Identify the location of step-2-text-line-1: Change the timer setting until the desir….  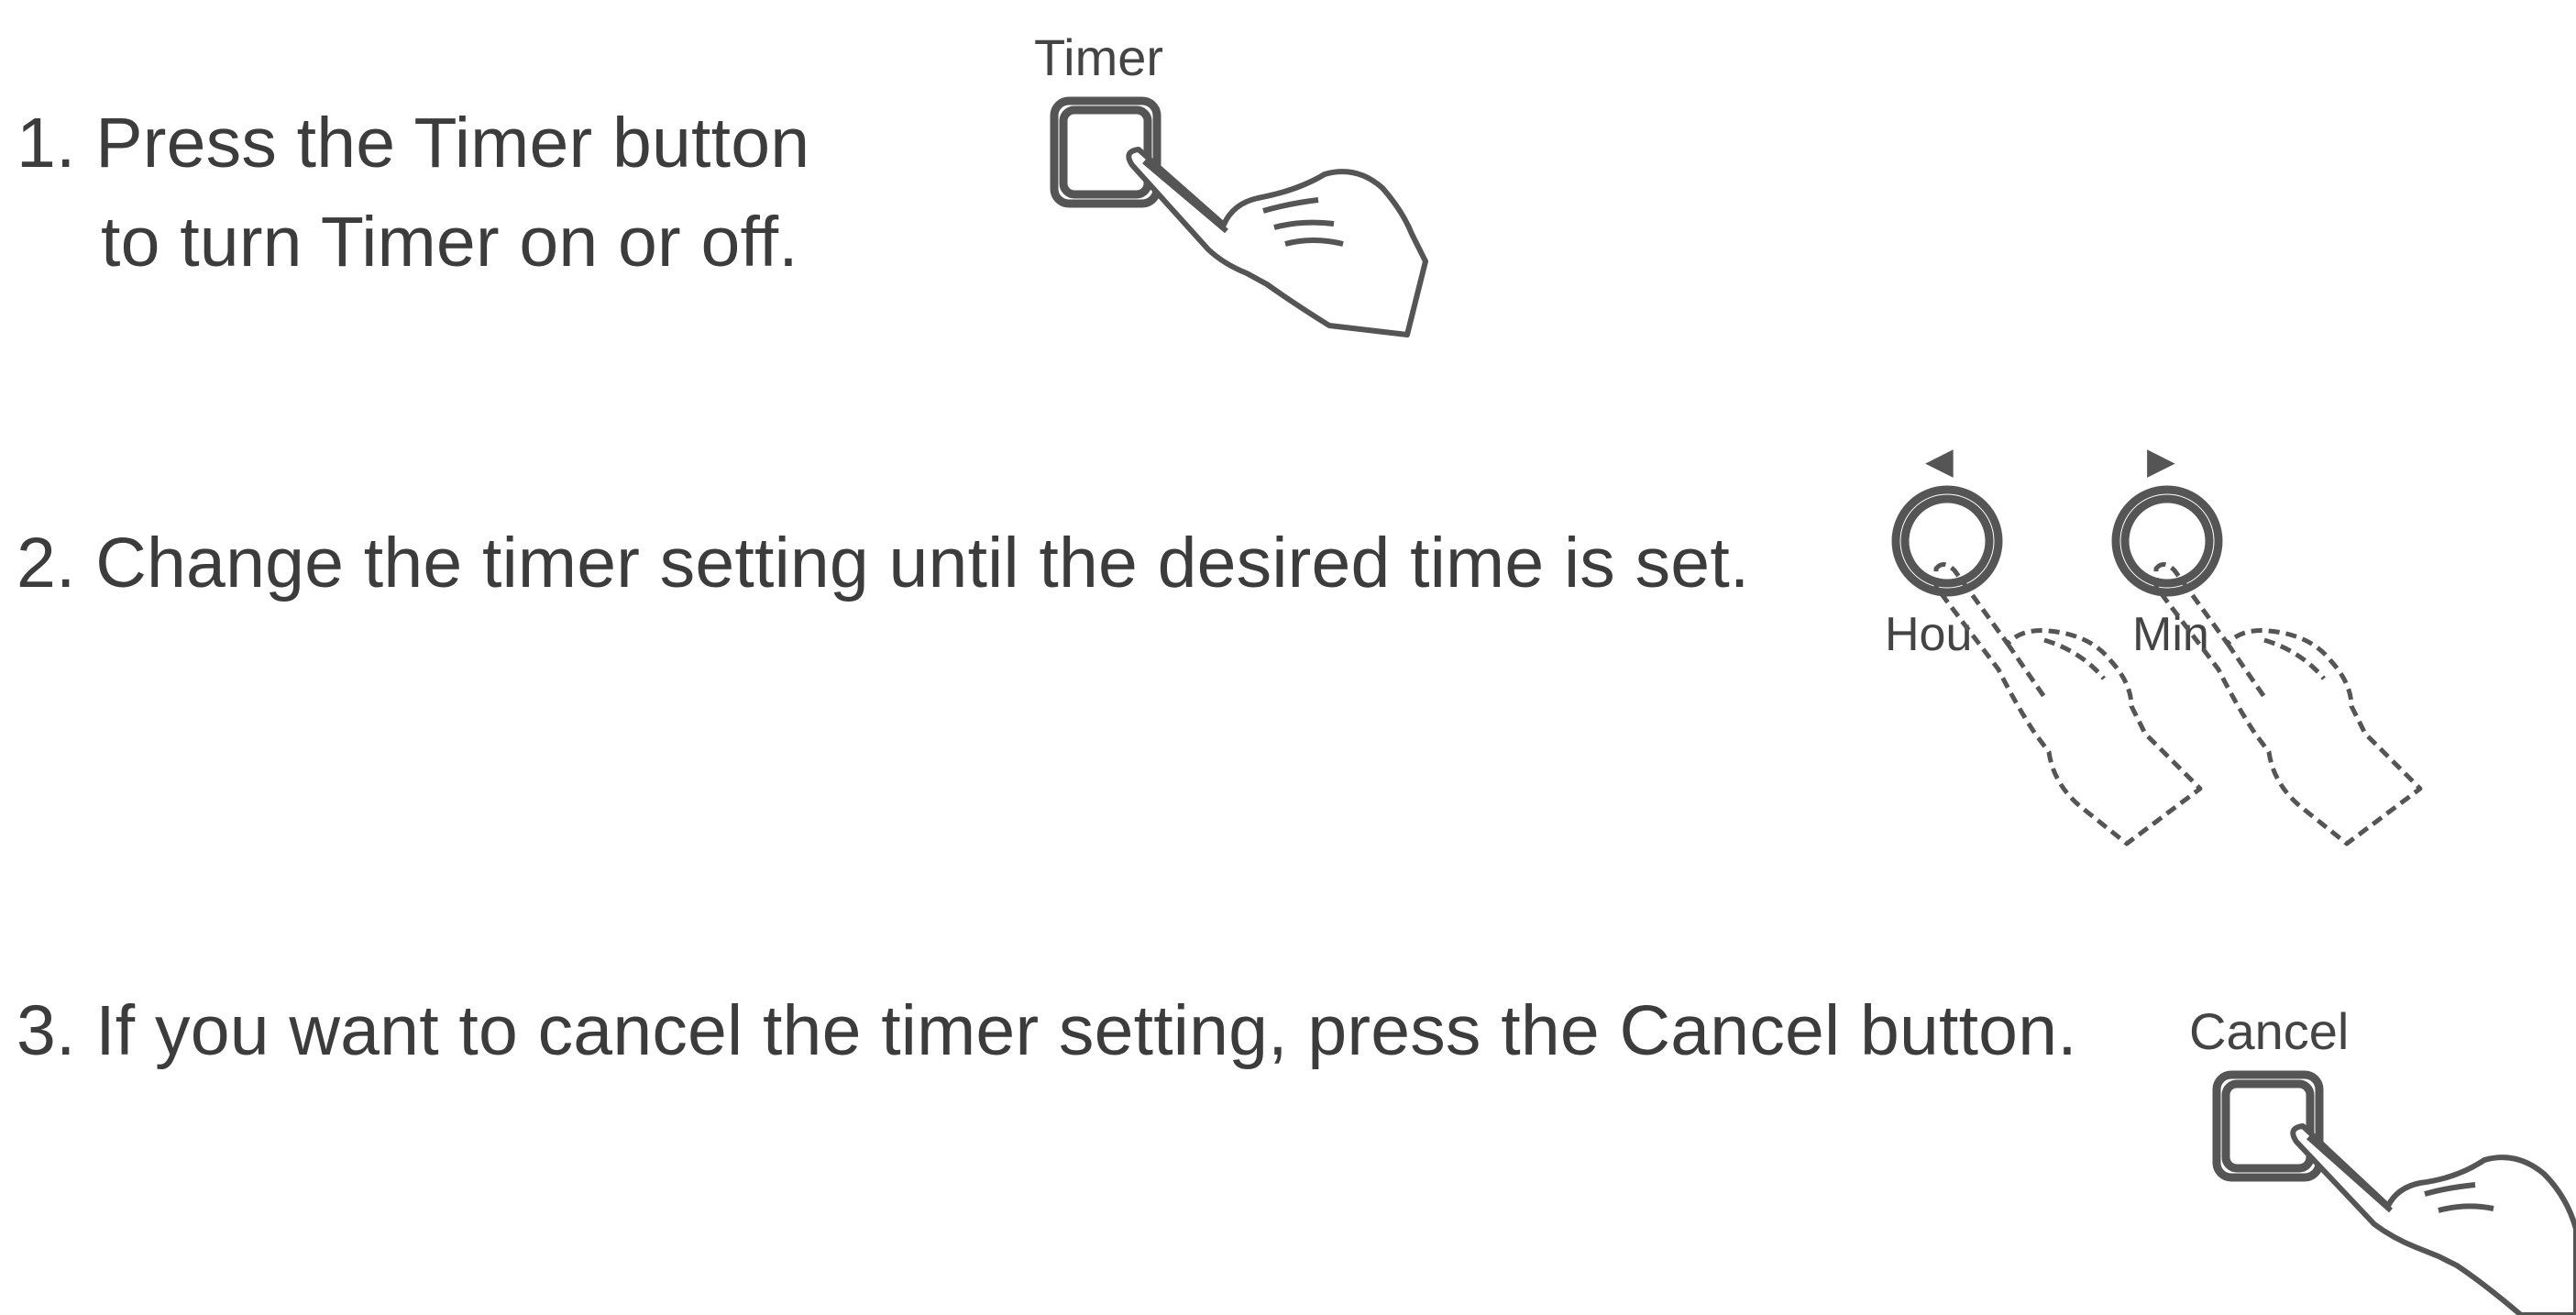
(923, 563).